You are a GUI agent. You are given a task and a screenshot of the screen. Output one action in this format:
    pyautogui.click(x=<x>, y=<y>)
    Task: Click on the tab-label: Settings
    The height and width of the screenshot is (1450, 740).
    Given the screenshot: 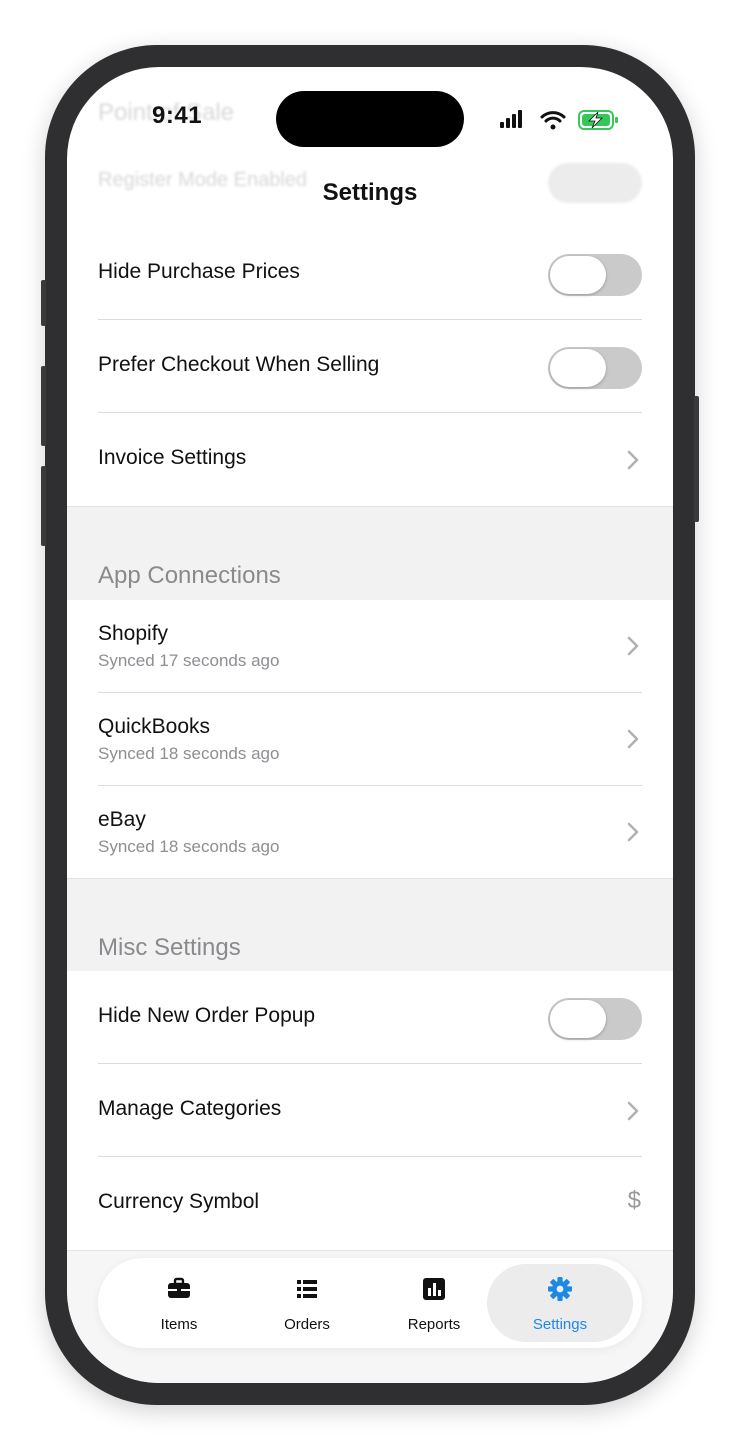 What is the action you would take?
    pyautogui.click(x=560, y=1324)
    